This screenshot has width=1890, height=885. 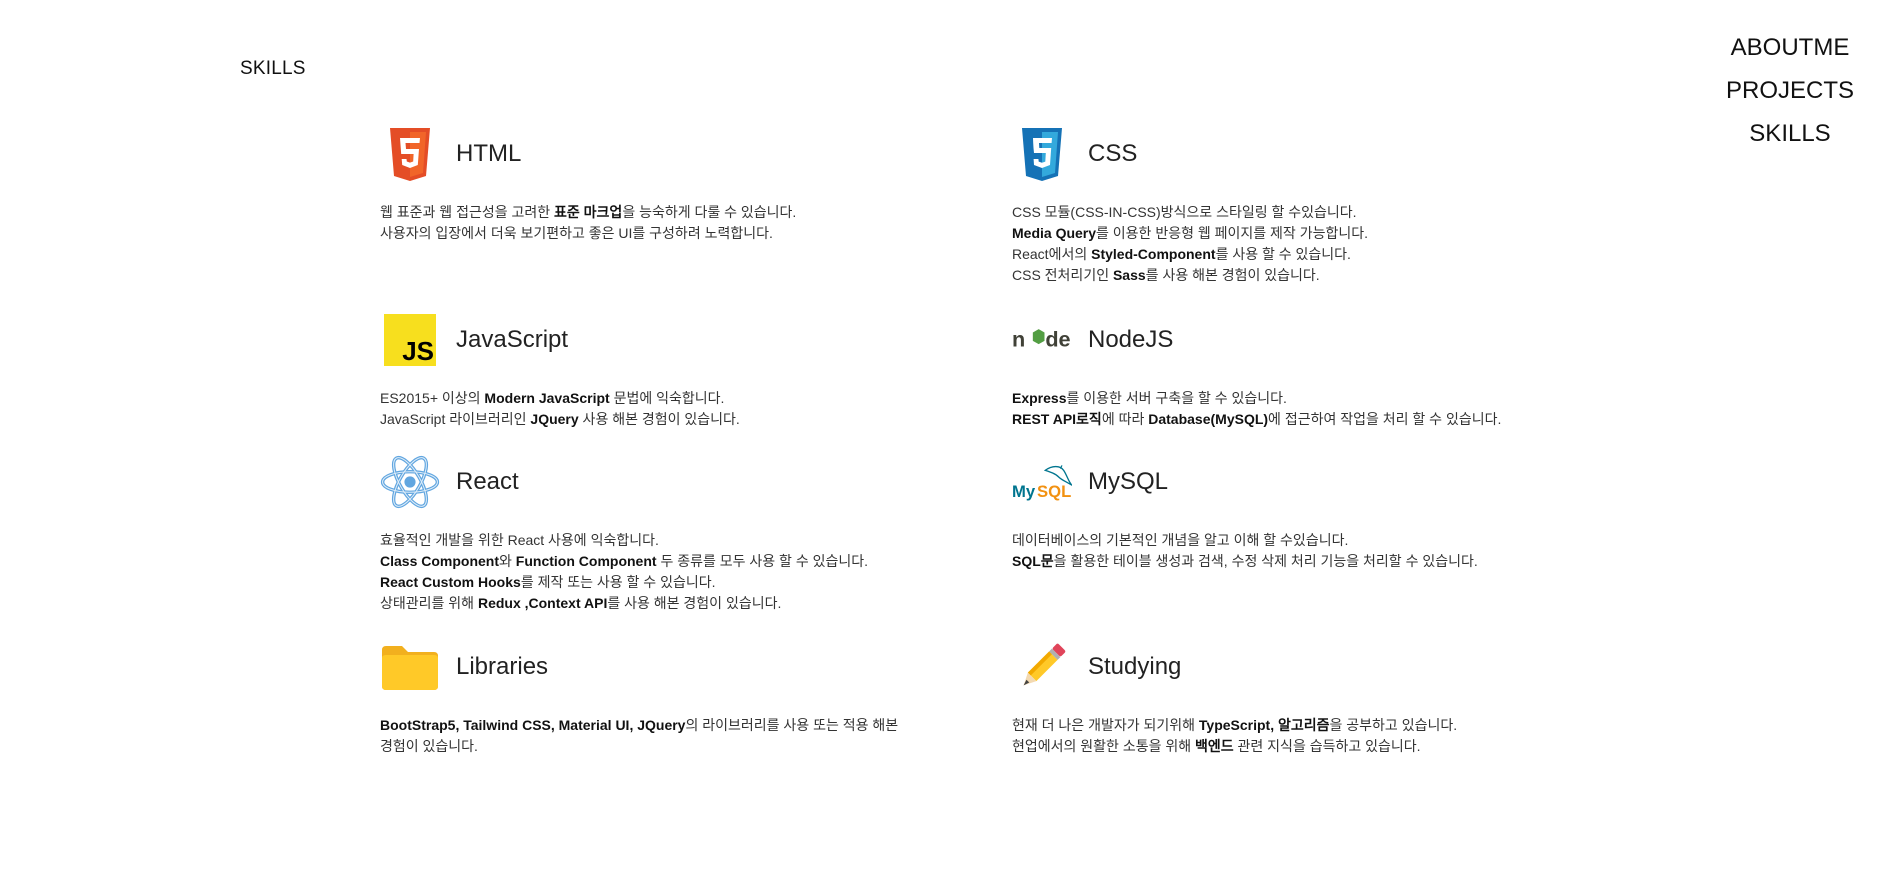 I want to click on skill-name: Libraries, so click(x=502, y=666).